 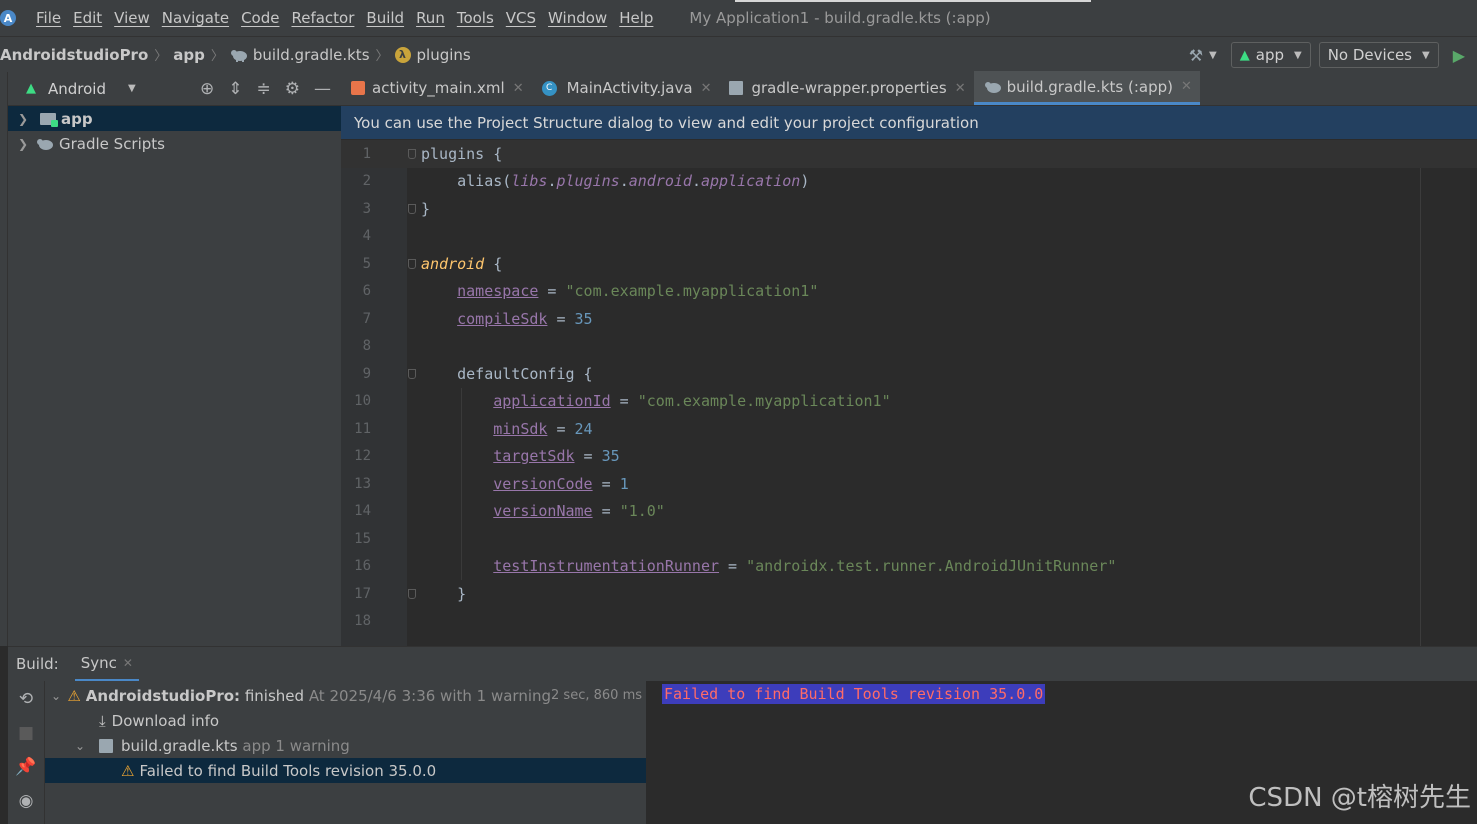 What do you see at coordinates (909, 264) in the screenshot?
I see `code-line: 5 android {` at bounding box center [909, 264].